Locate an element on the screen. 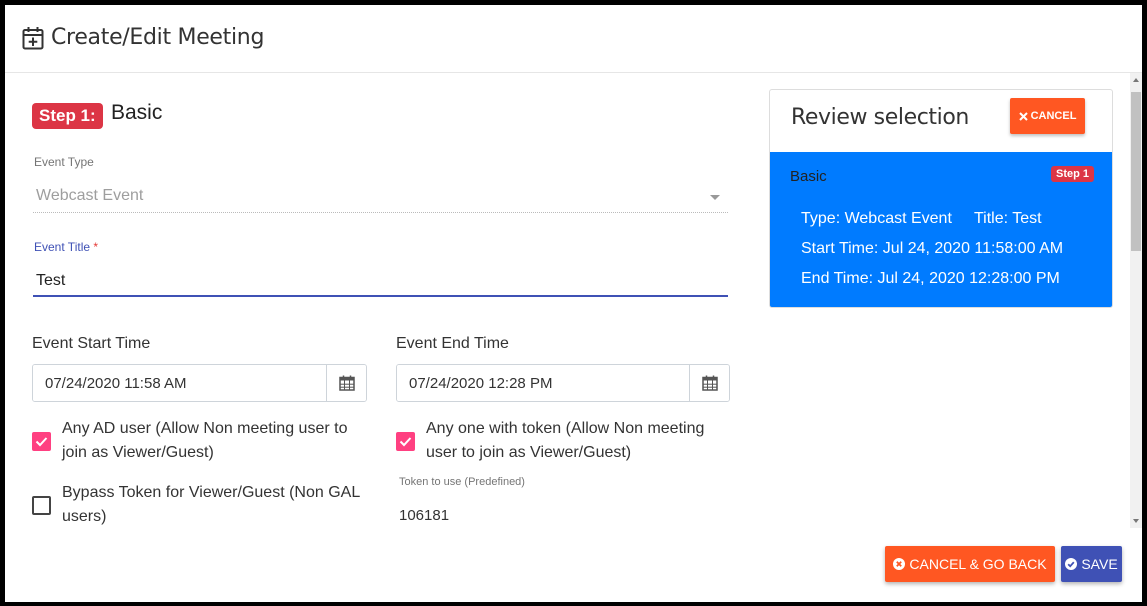 This screenshot has width=1147, height=606. review-cancel-label: CANCEL is located at coordinates (1053, 116).